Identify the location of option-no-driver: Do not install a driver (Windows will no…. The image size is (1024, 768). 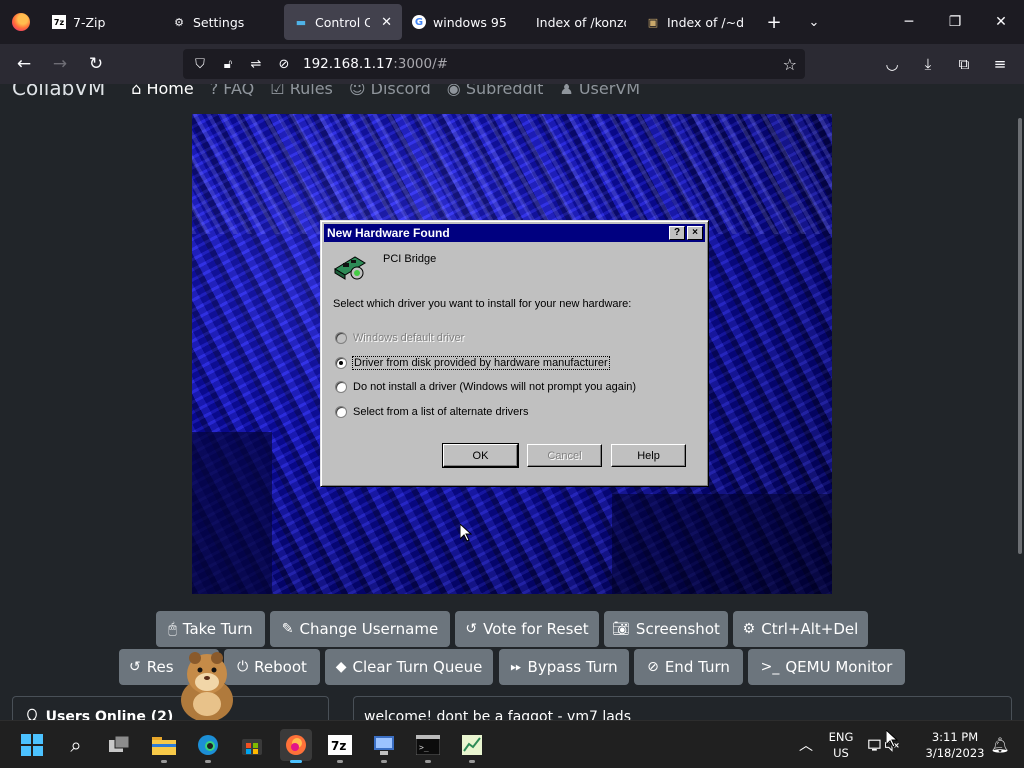
(485, 387).